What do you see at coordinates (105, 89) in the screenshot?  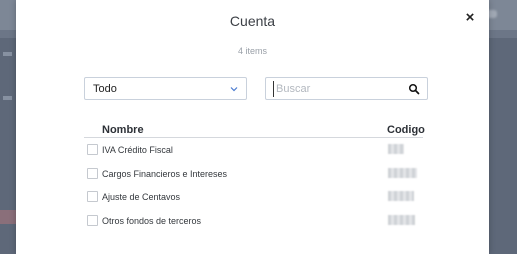 I see `filter-select-value: Todo` at bounding box center [105, 89].